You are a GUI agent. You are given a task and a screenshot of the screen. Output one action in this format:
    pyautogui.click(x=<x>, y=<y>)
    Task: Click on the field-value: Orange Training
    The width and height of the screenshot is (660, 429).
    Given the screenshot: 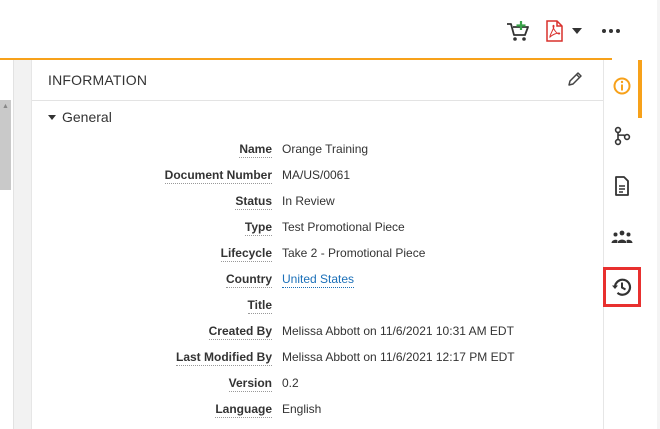 What is the action you would take?
    pyautogui.click(x=325, y=149)
    